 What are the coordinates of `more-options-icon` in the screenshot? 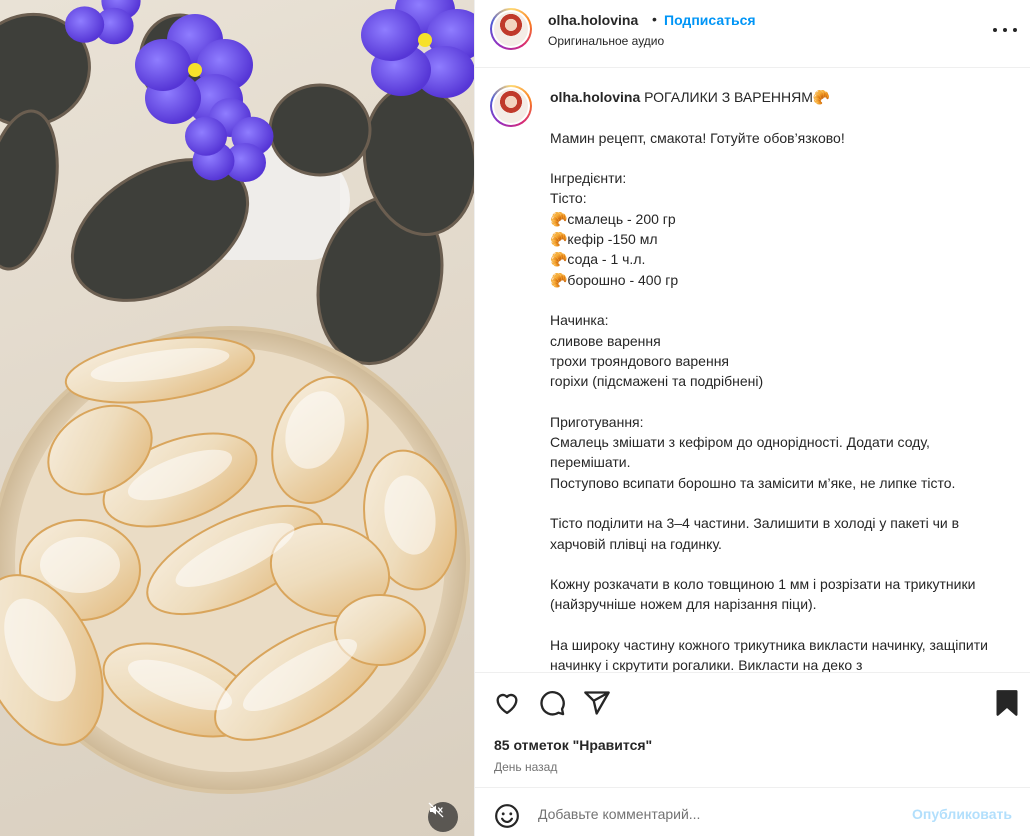 It's located at (1005, 30).